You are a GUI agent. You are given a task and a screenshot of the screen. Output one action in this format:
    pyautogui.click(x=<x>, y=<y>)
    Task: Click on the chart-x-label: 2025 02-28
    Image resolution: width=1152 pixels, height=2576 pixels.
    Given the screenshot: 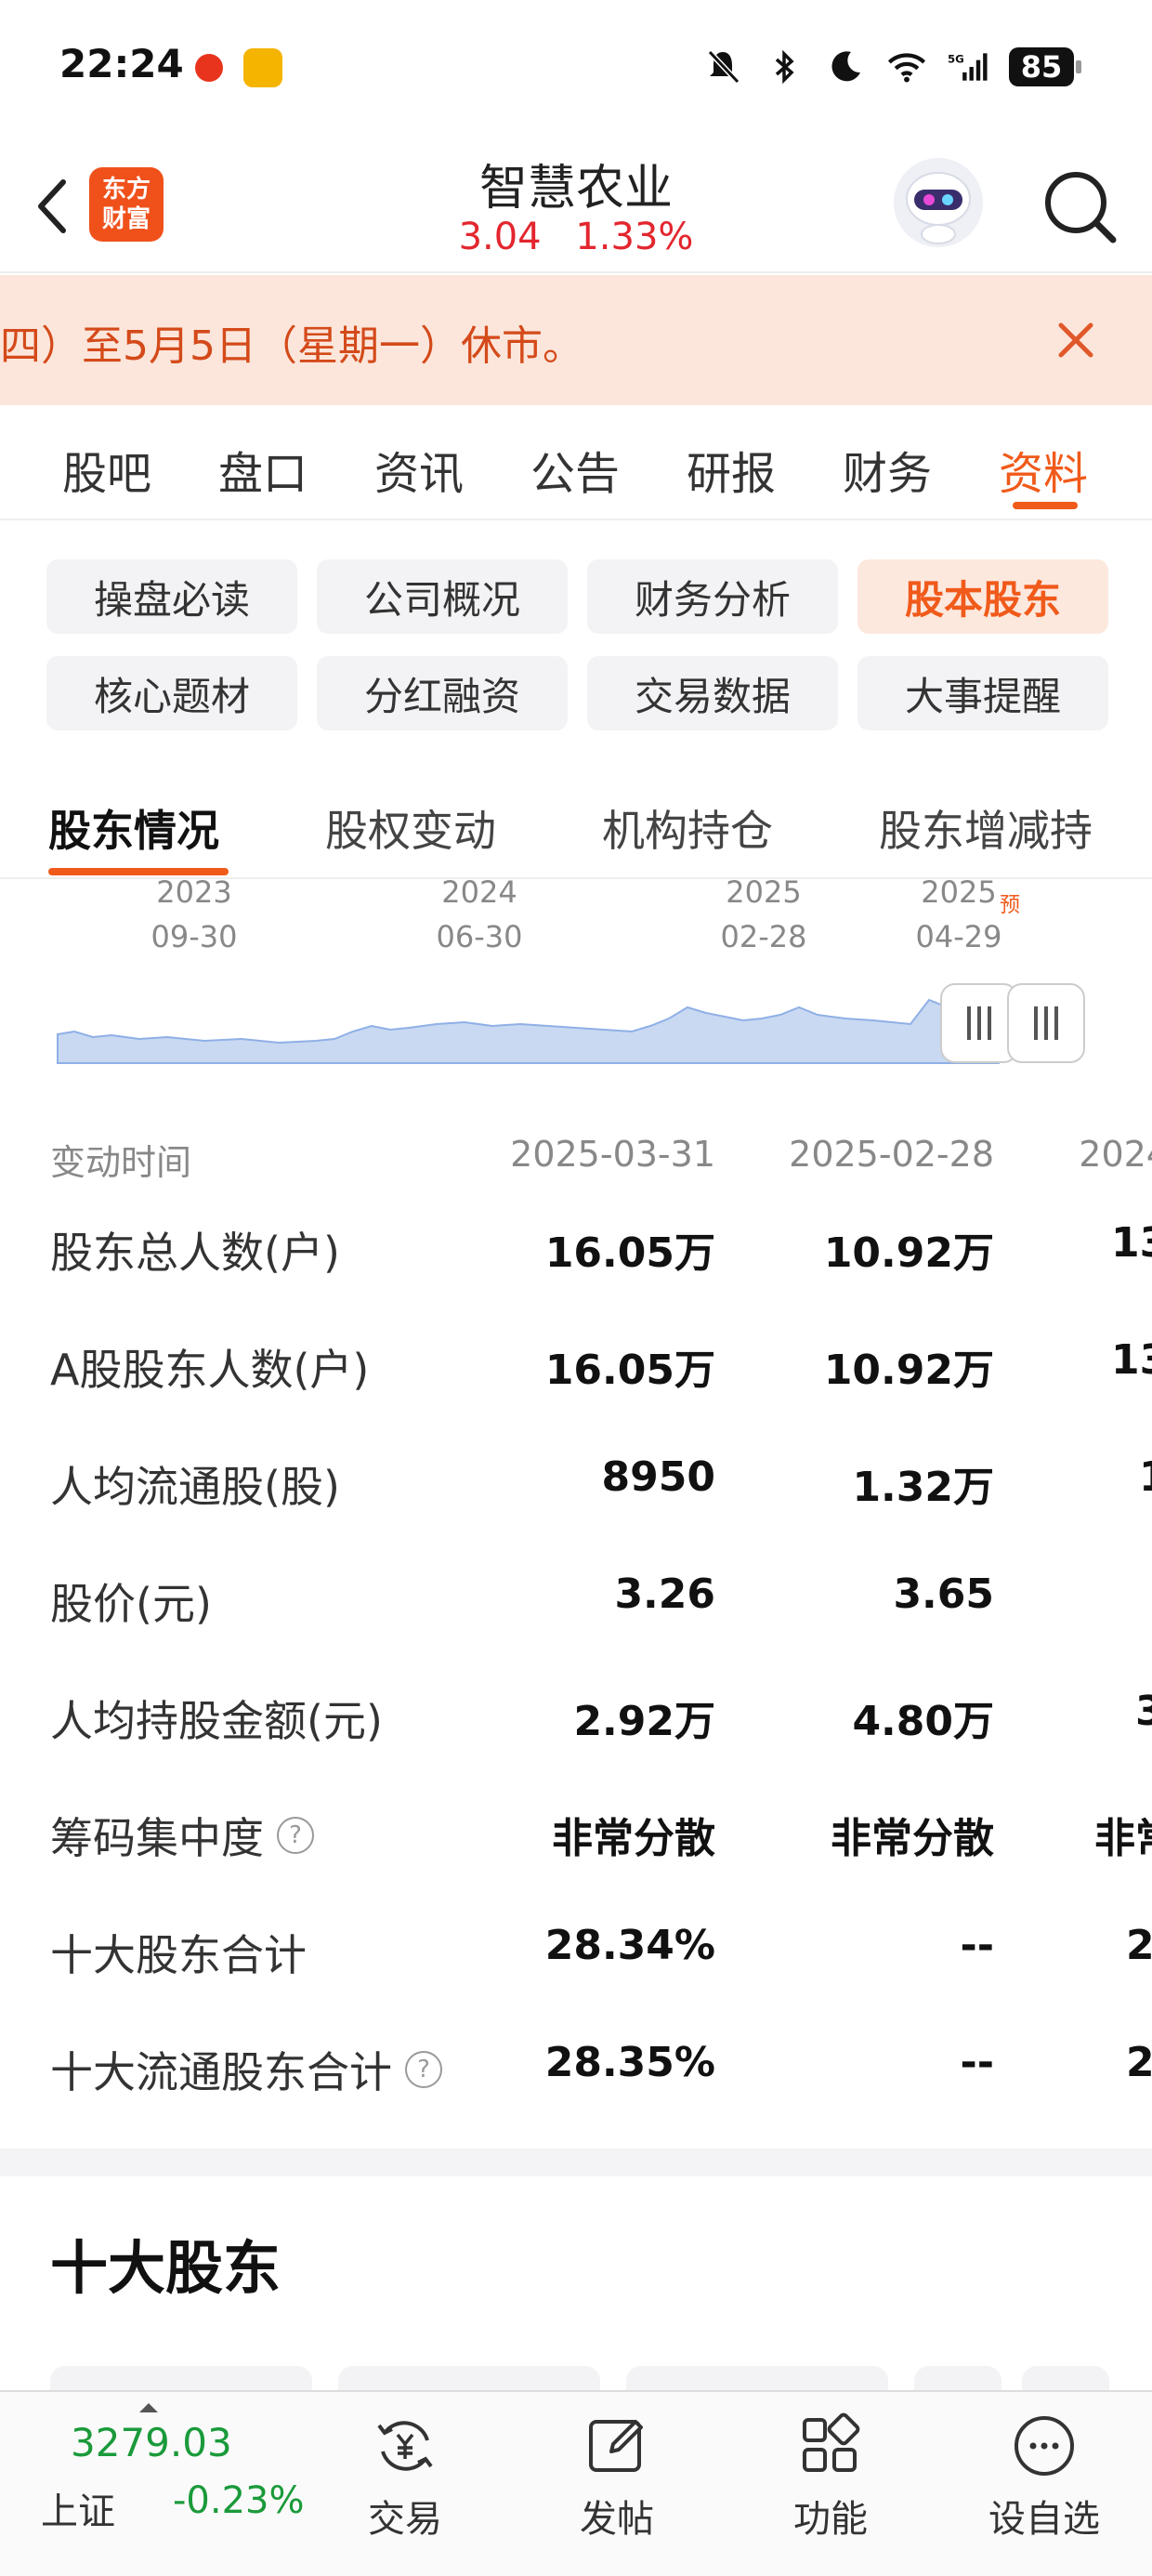 What is the action you would take?
    pyautogui.click(x=764, y=914)
    